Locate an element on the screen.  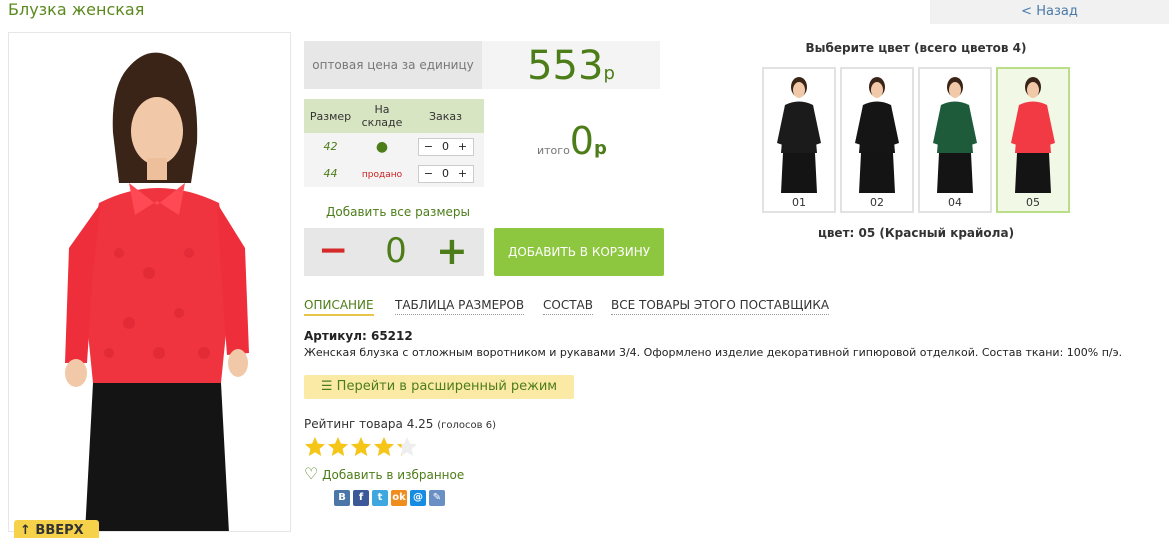
size-value: 42 is located at coordinates (330, 146).